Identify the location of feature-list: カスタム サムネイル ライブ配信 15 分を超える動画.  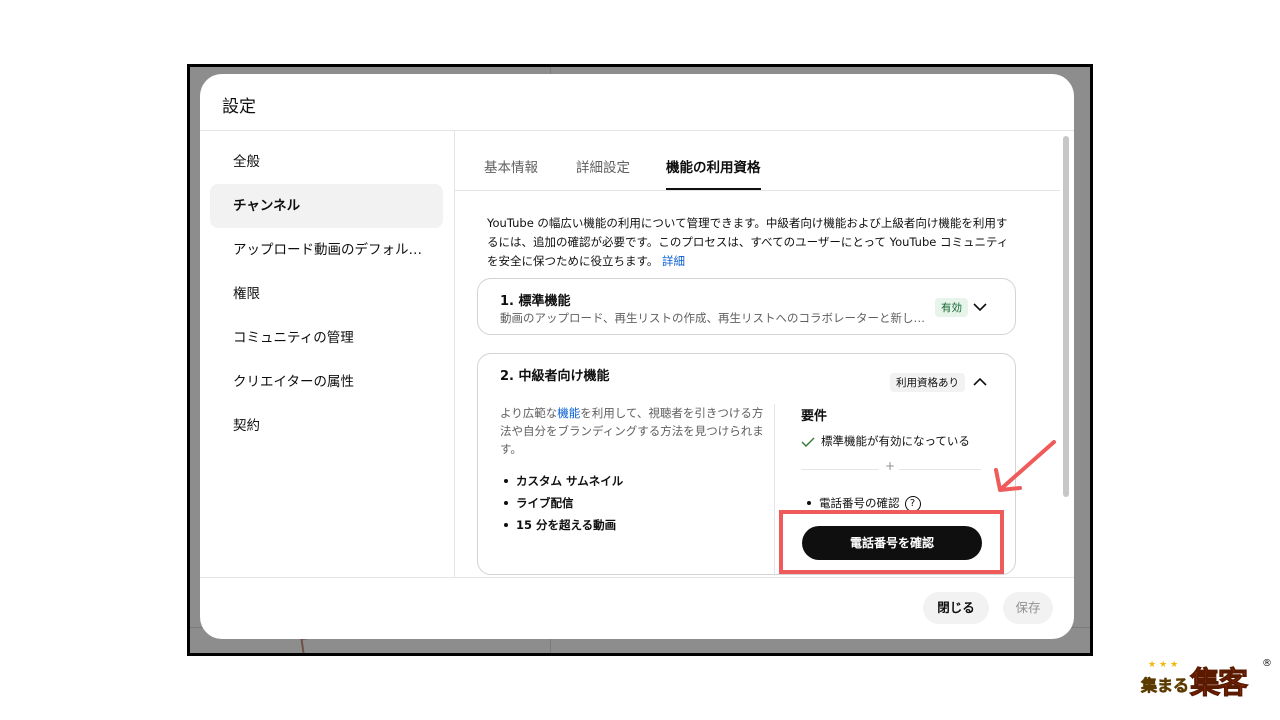
(561, 503).